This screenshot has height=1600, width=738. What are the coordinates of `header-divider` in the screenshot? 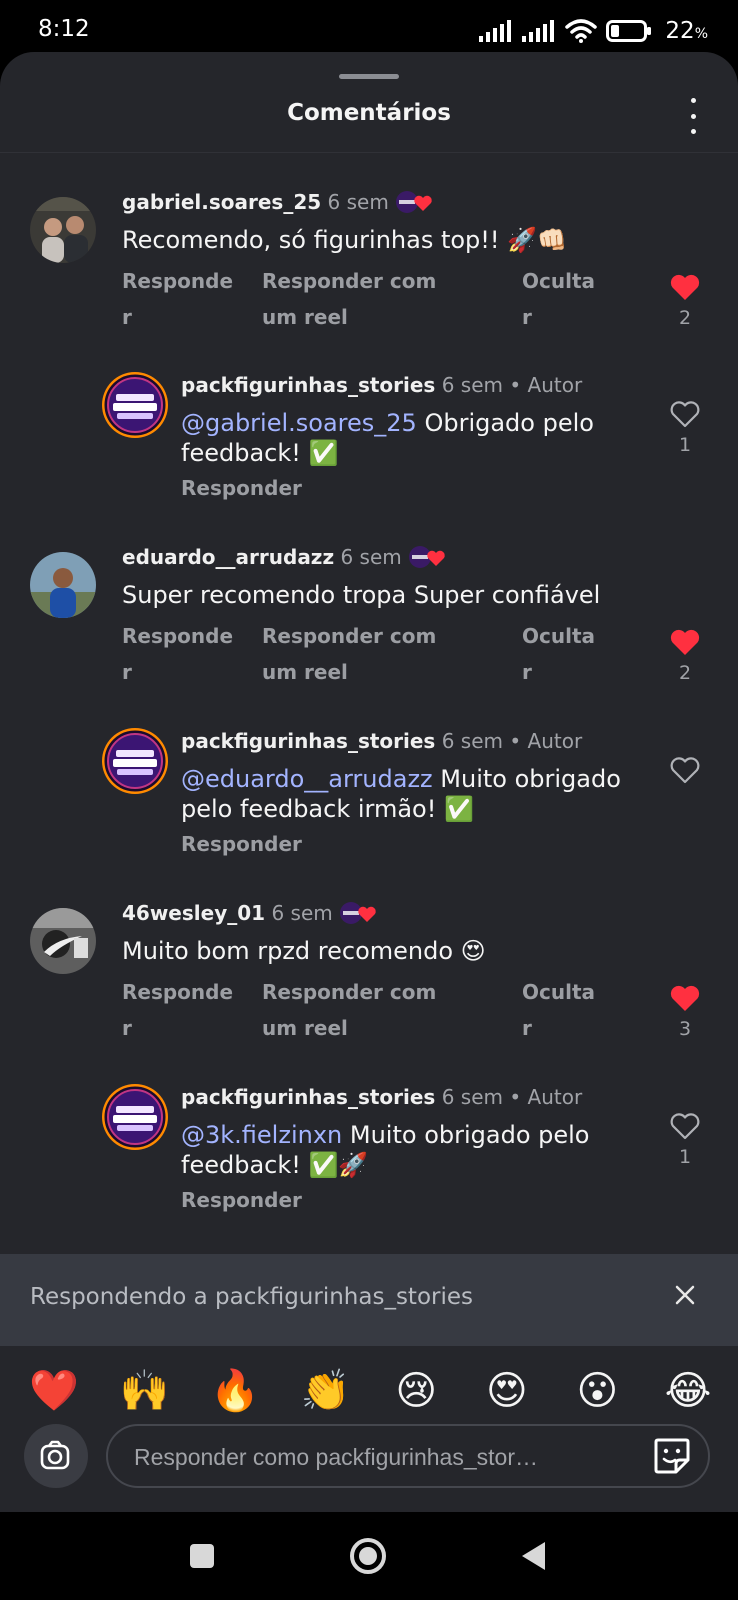 It's located at (369, 152).